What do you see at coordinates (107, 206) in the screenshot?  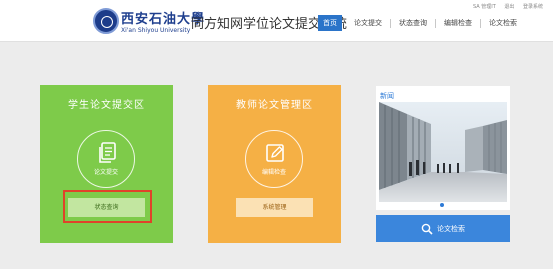 I see `highlight-box` at bounding box center [107, 206].